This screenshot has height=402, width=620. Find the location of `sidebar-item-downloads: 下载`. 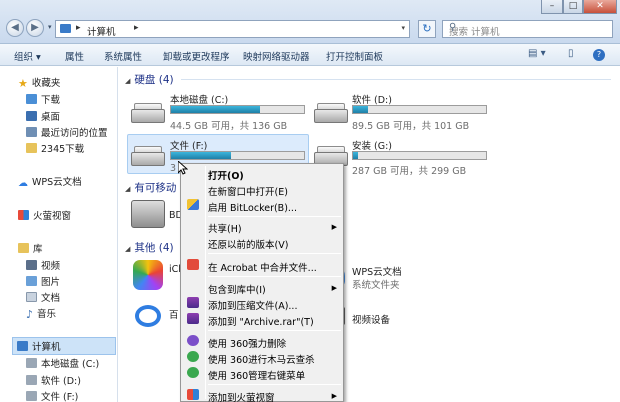

sidebar-item-downloads: 下载 is located at coordinates (43, 99).